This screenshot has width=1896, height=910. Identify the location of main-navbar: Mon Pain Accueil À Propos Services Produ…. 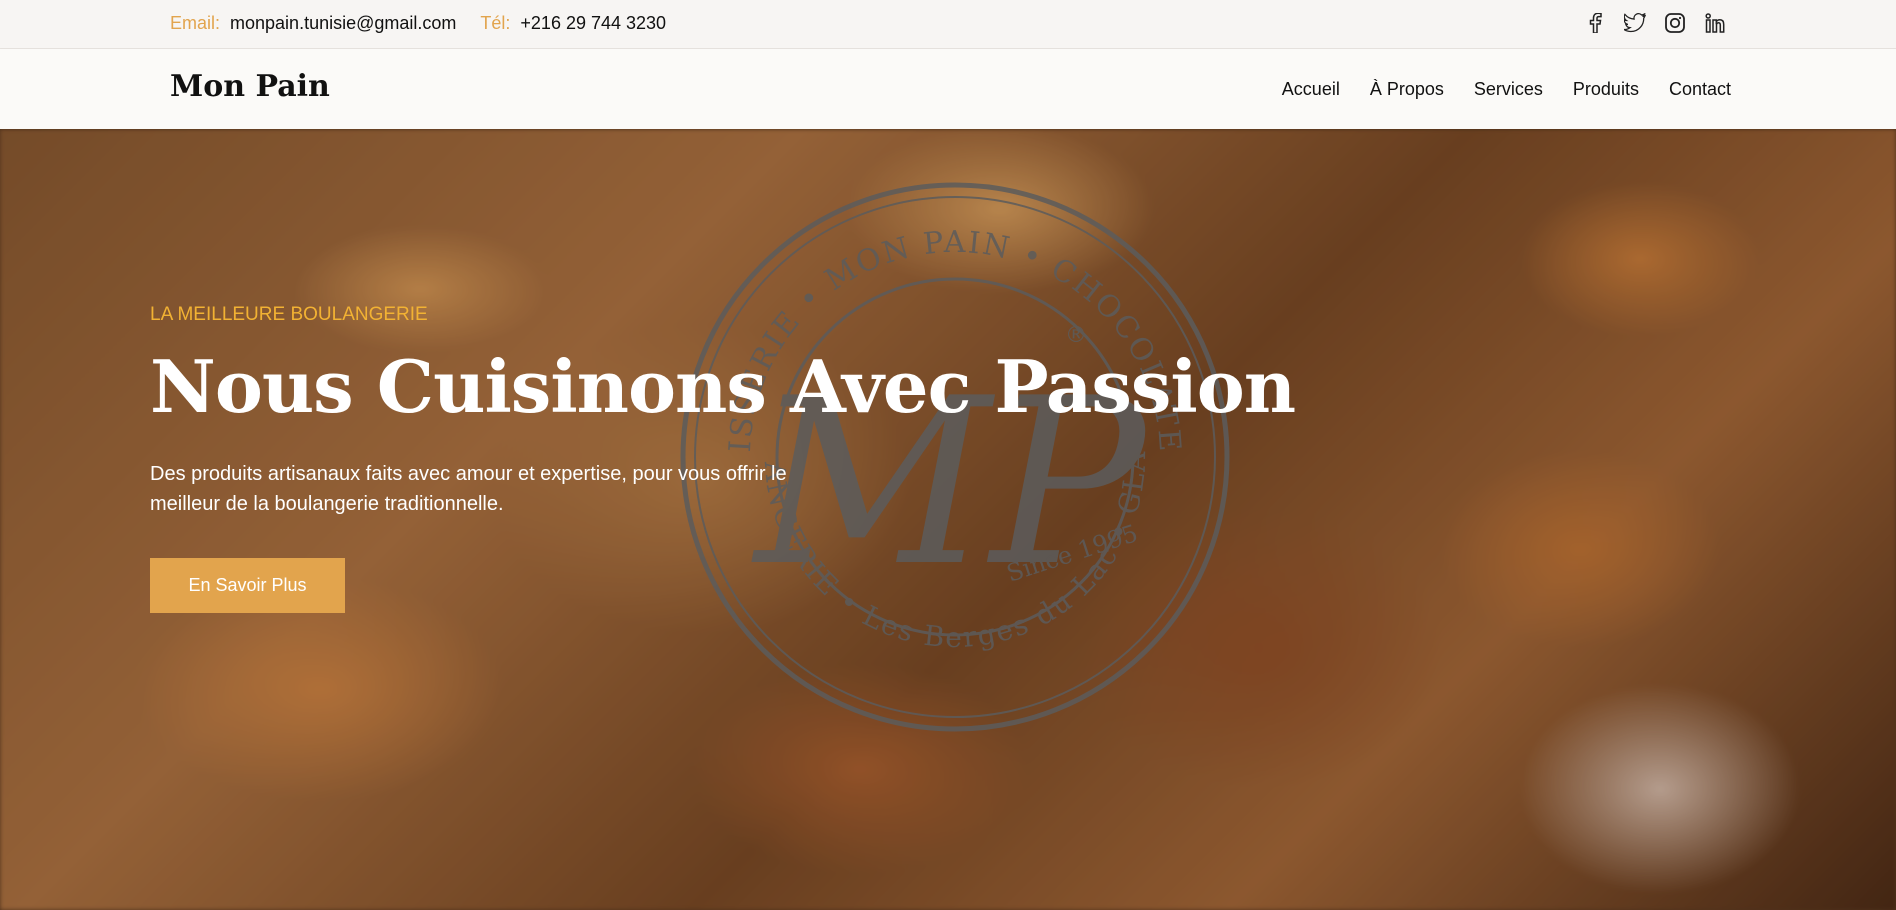
(948, 89).